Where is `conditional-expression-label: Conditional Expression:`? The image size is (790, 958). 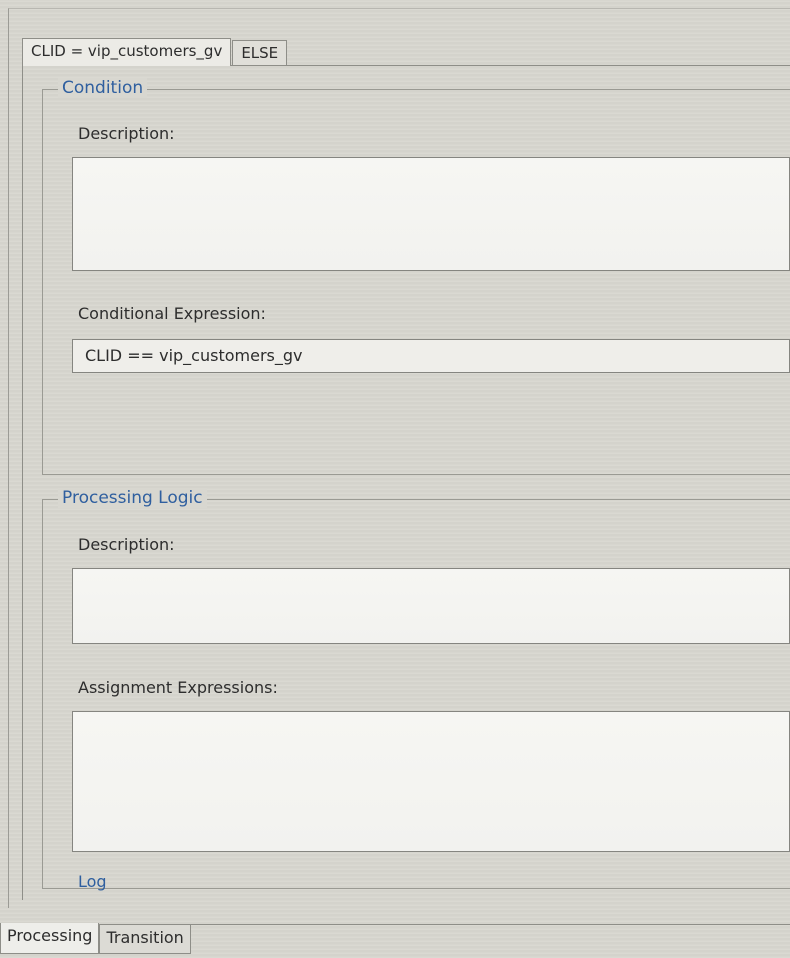
conditional-expression-label: Conditional Expression: is located at coordinates (172, 313).